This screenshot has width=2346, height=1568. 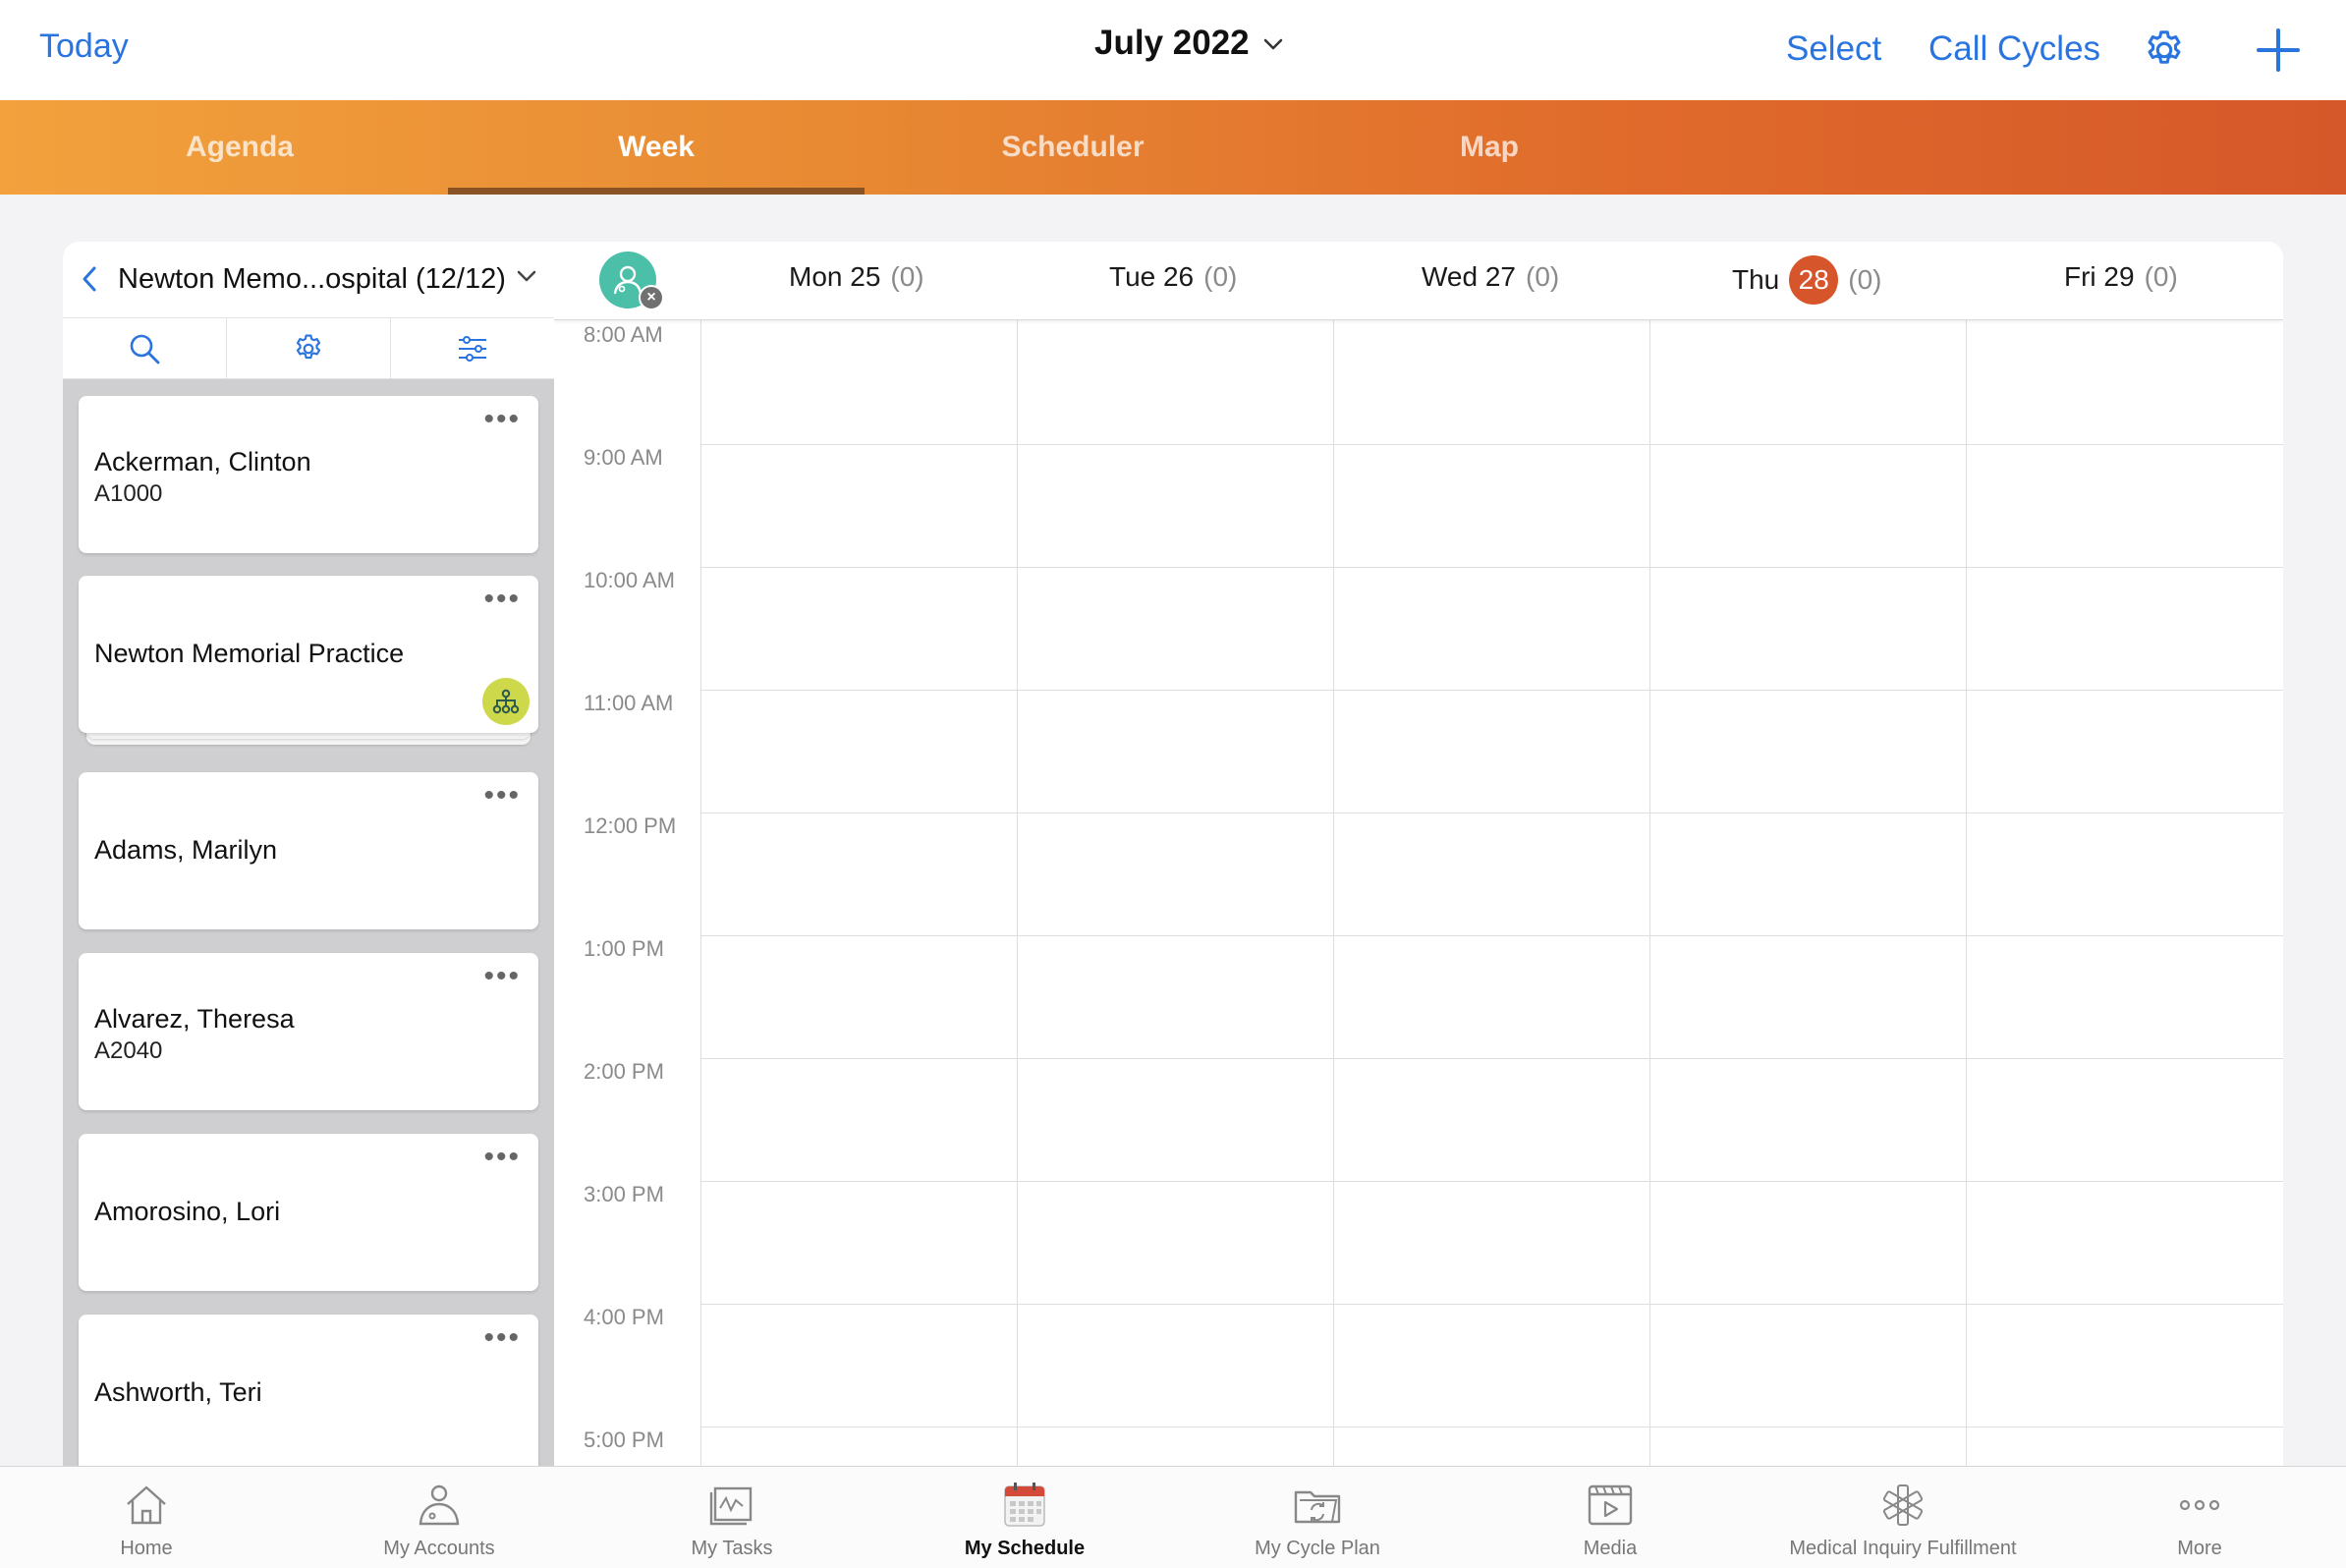 I want to click on bottom-tab-my-tasks: My Tasks, so click(x=732, y=1517).